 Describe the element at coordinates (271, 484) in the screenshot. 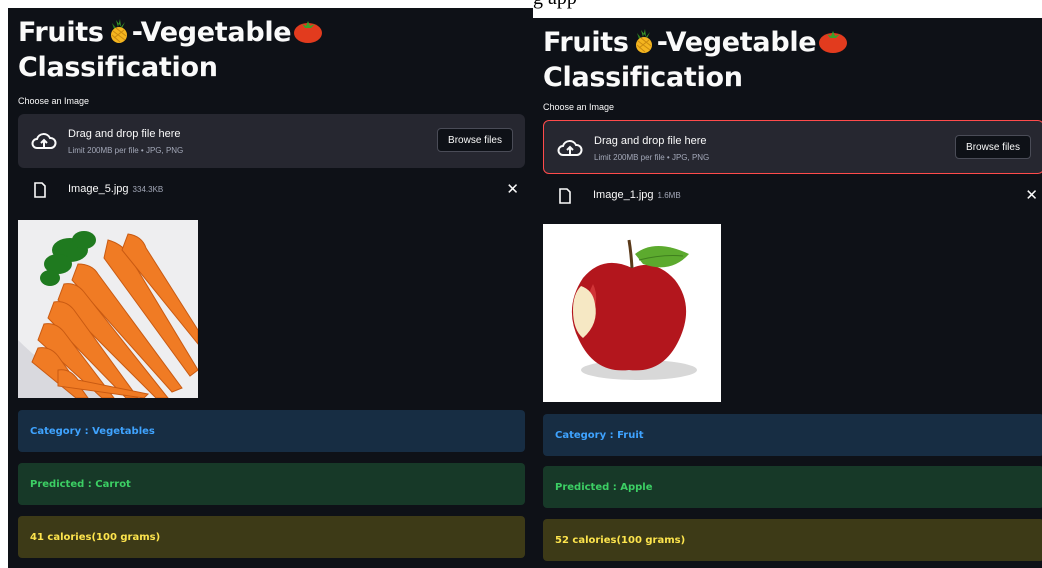

I see `prediction-alert: Predicted : Carrot` at that location.